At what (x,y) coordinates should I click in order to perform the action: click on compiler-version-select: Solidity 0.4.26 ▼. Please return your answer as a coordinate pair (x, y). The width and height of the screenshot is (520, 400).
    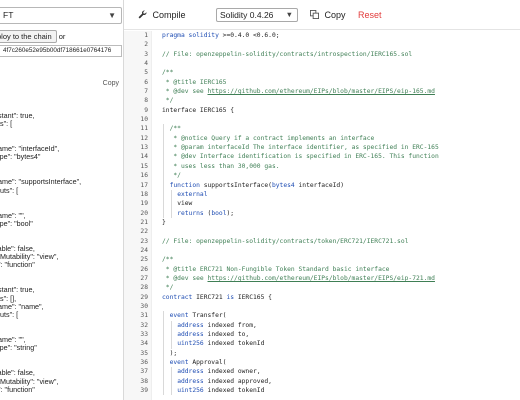
    Looking at the image, I should click on (257, 15).